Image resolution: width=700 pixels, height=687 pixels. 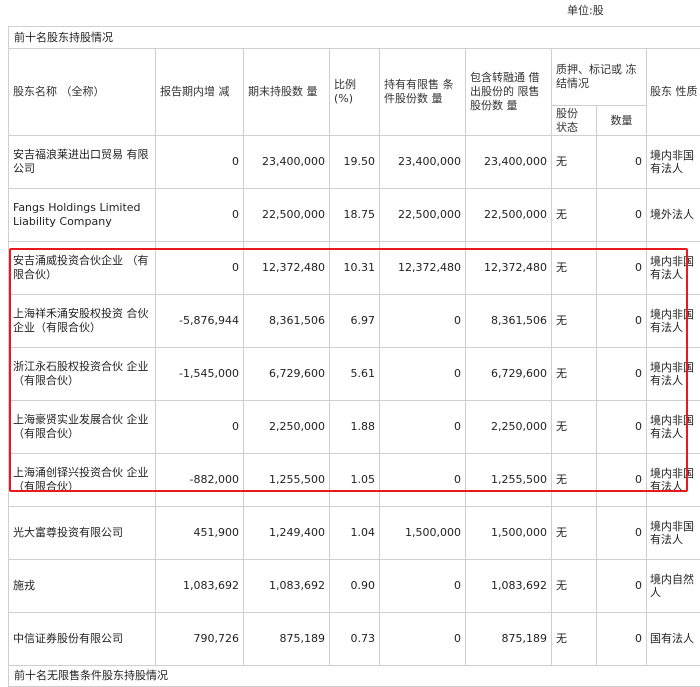 What do you see at coordinates (355, 162) in the screenshot?
I see `ratio-value: 19.50` at bounding box center [355, 162].